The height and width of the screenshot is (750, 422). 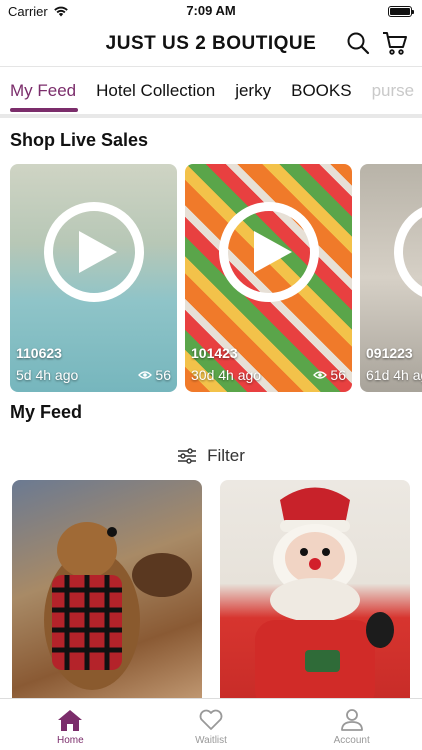 I want to click on live-sales-title: Shop Live Sales, so click(x=79, y=140).